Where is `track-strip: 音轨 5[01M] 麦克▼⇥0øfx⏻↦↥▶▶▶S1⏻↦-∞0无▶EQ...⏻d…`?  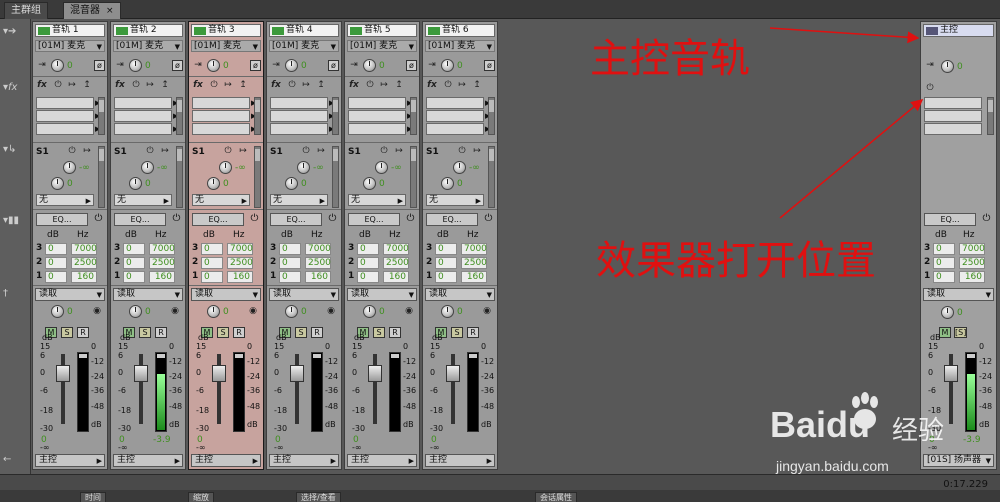 track-strip: 音轨 5[01M] 麦克▼⇥0øfx⏻↦↥▶▶▶S1⏻↦-∞0无▶EQ...⏻d… is located at coordinates (382, 245).